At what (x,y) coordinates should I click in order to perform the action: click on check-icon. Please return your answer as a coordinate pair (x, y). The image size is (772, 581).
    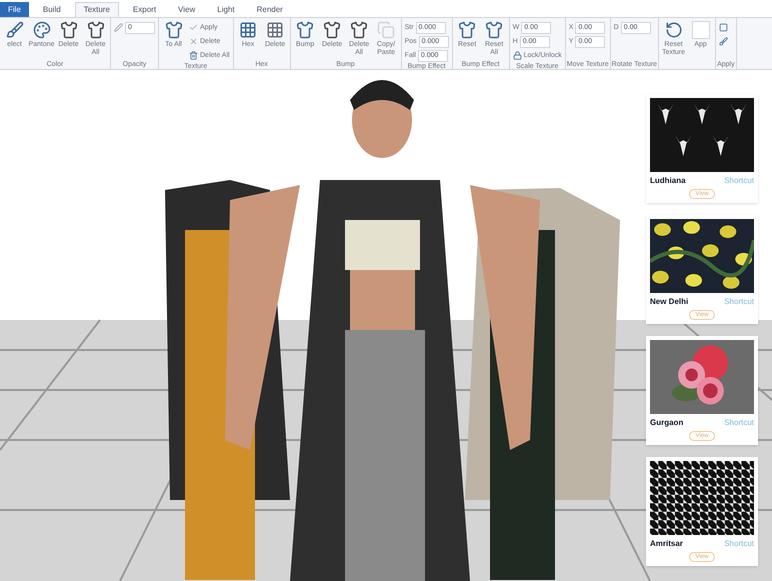
    Looking at the image, I should click on (193, 27).